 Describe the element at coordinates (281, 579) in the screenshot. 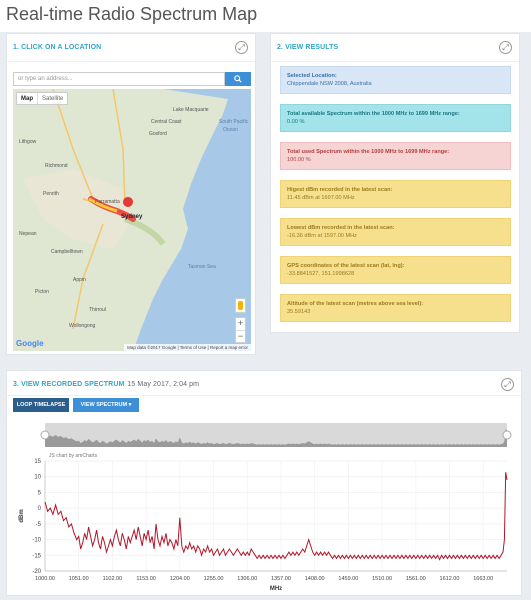

I see `x-tick-label: 1357.00` at that location.